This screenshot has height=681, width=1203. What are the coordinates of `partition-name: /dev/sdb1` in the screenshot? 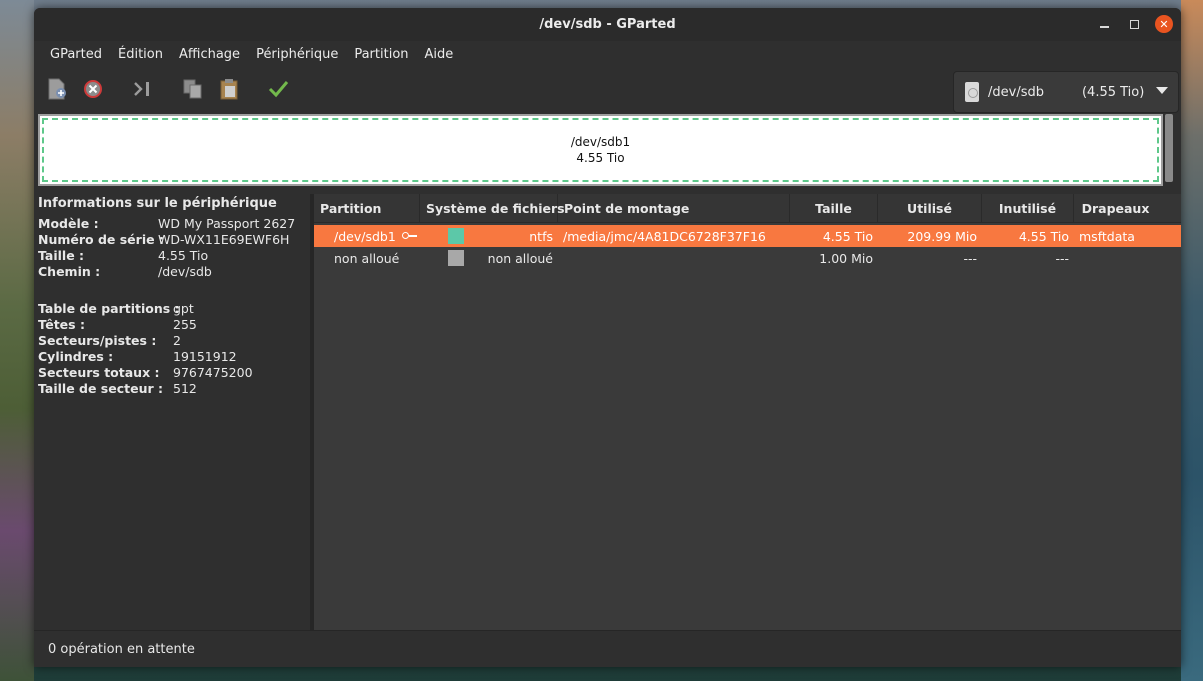 It's located at (365, 236).